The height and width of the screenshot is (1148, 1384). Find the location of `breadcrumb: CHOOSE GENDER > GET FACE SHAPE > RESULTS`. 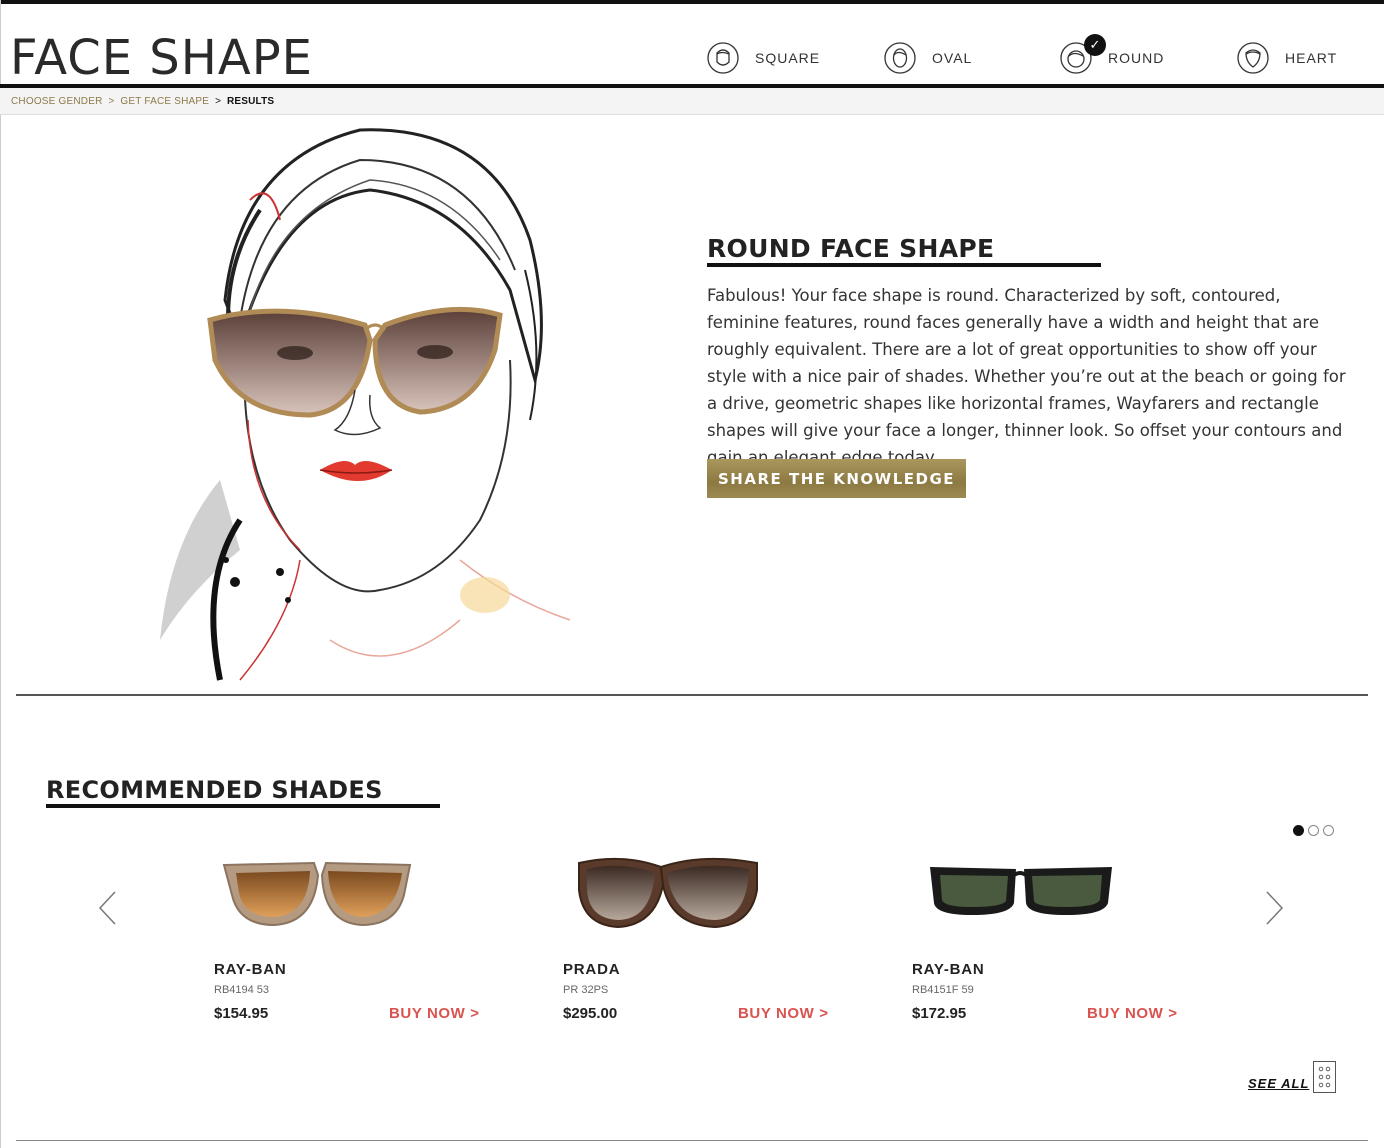

breadcrumb: CHOOSE GENDER > GET FACE SHAPE > RESULTS is located at coordinates (692, 101).